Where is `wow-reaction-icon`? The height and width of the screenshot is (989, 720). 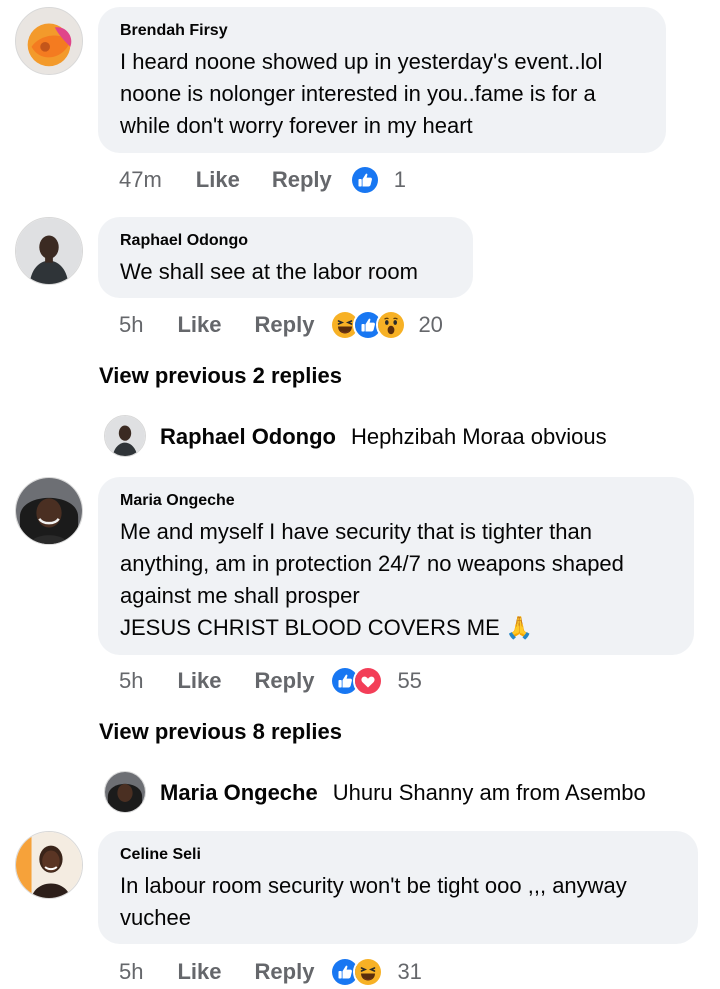 wow-reaction-icon is located at coordinates (391, 325).